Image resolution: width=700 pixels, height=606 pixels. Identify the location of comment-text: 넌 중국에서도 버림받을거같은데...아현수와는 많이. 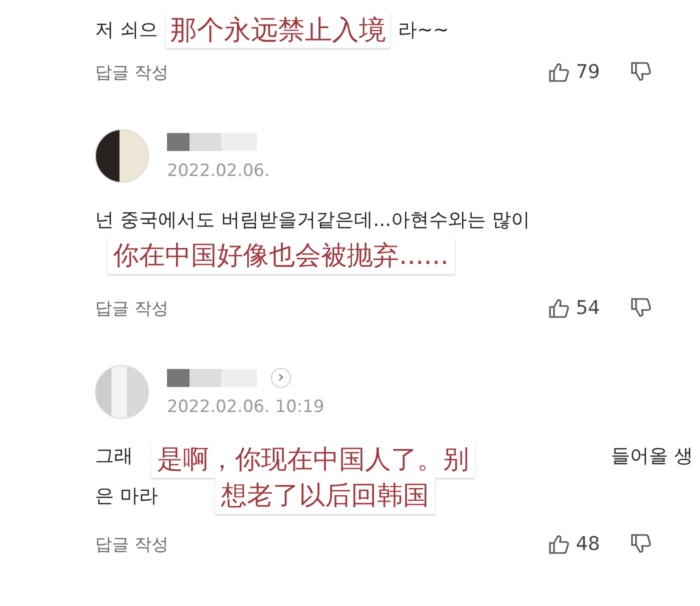
(312, 220).